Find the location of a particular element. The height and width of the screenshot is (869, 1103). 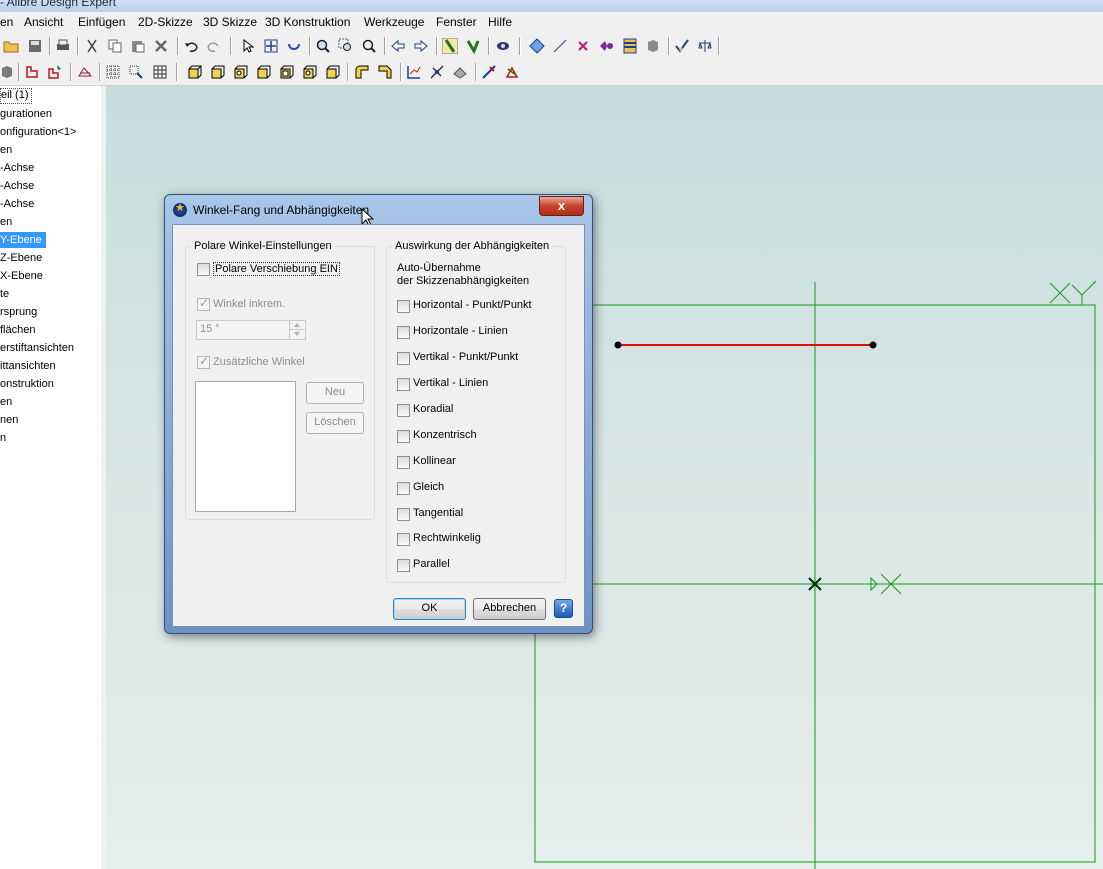

tree-item: gurationen is located at coordinates (26, 114).